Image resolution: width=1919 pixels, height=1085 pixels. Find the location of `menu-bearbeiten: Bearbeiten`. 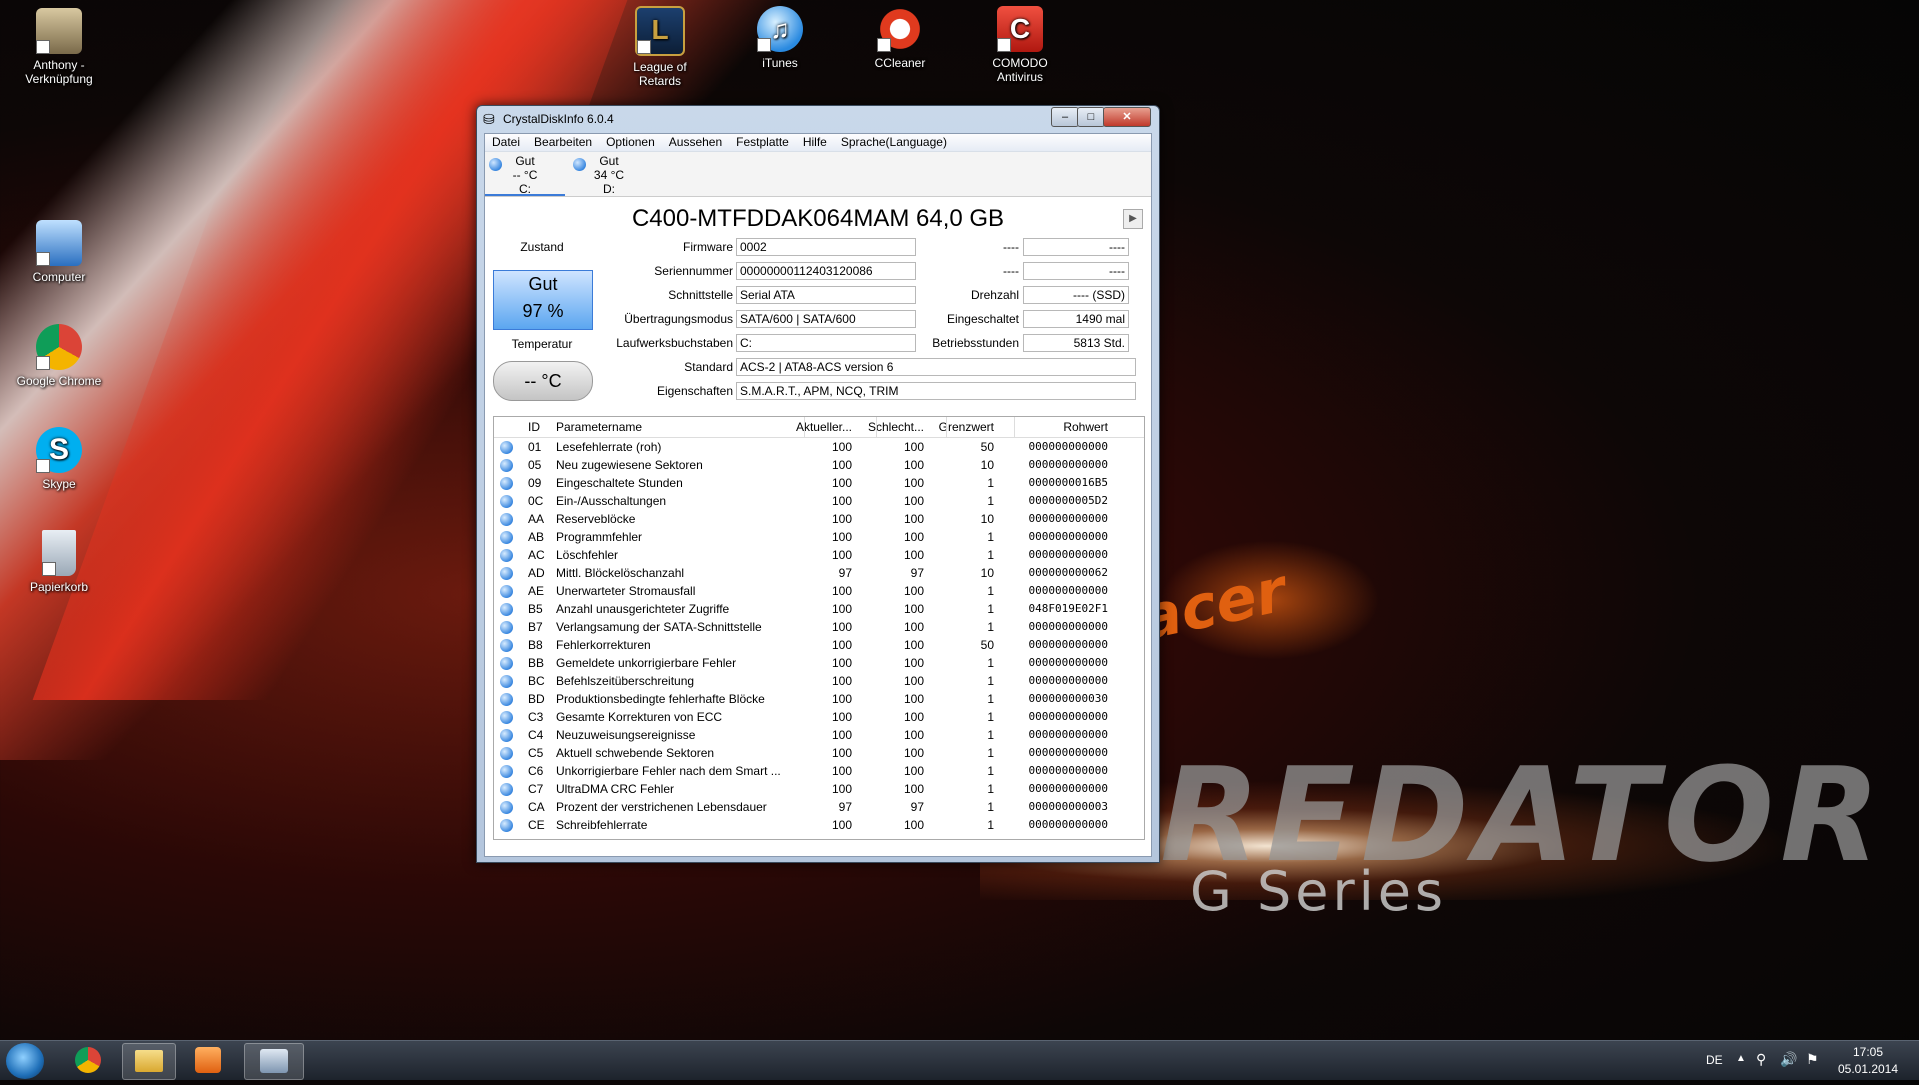

menu-bearbeiten: Bearbeiten is located at coordinates (563, 142).